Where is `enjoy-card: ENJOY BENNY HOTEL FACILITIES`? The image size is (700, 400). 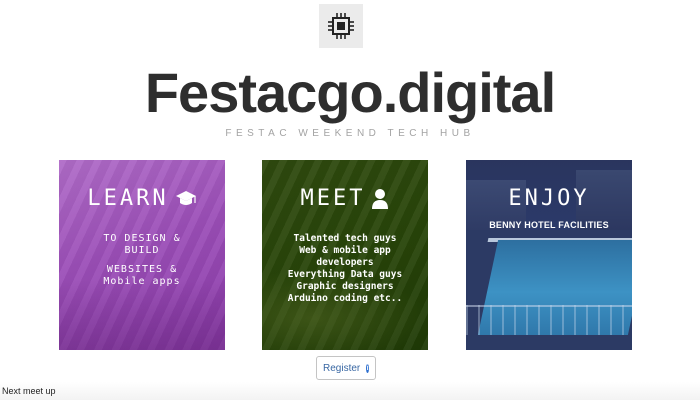
enjoy-card: ENJOY BENNY HOTEL FACILITIES is located at coordinates (549, 255).